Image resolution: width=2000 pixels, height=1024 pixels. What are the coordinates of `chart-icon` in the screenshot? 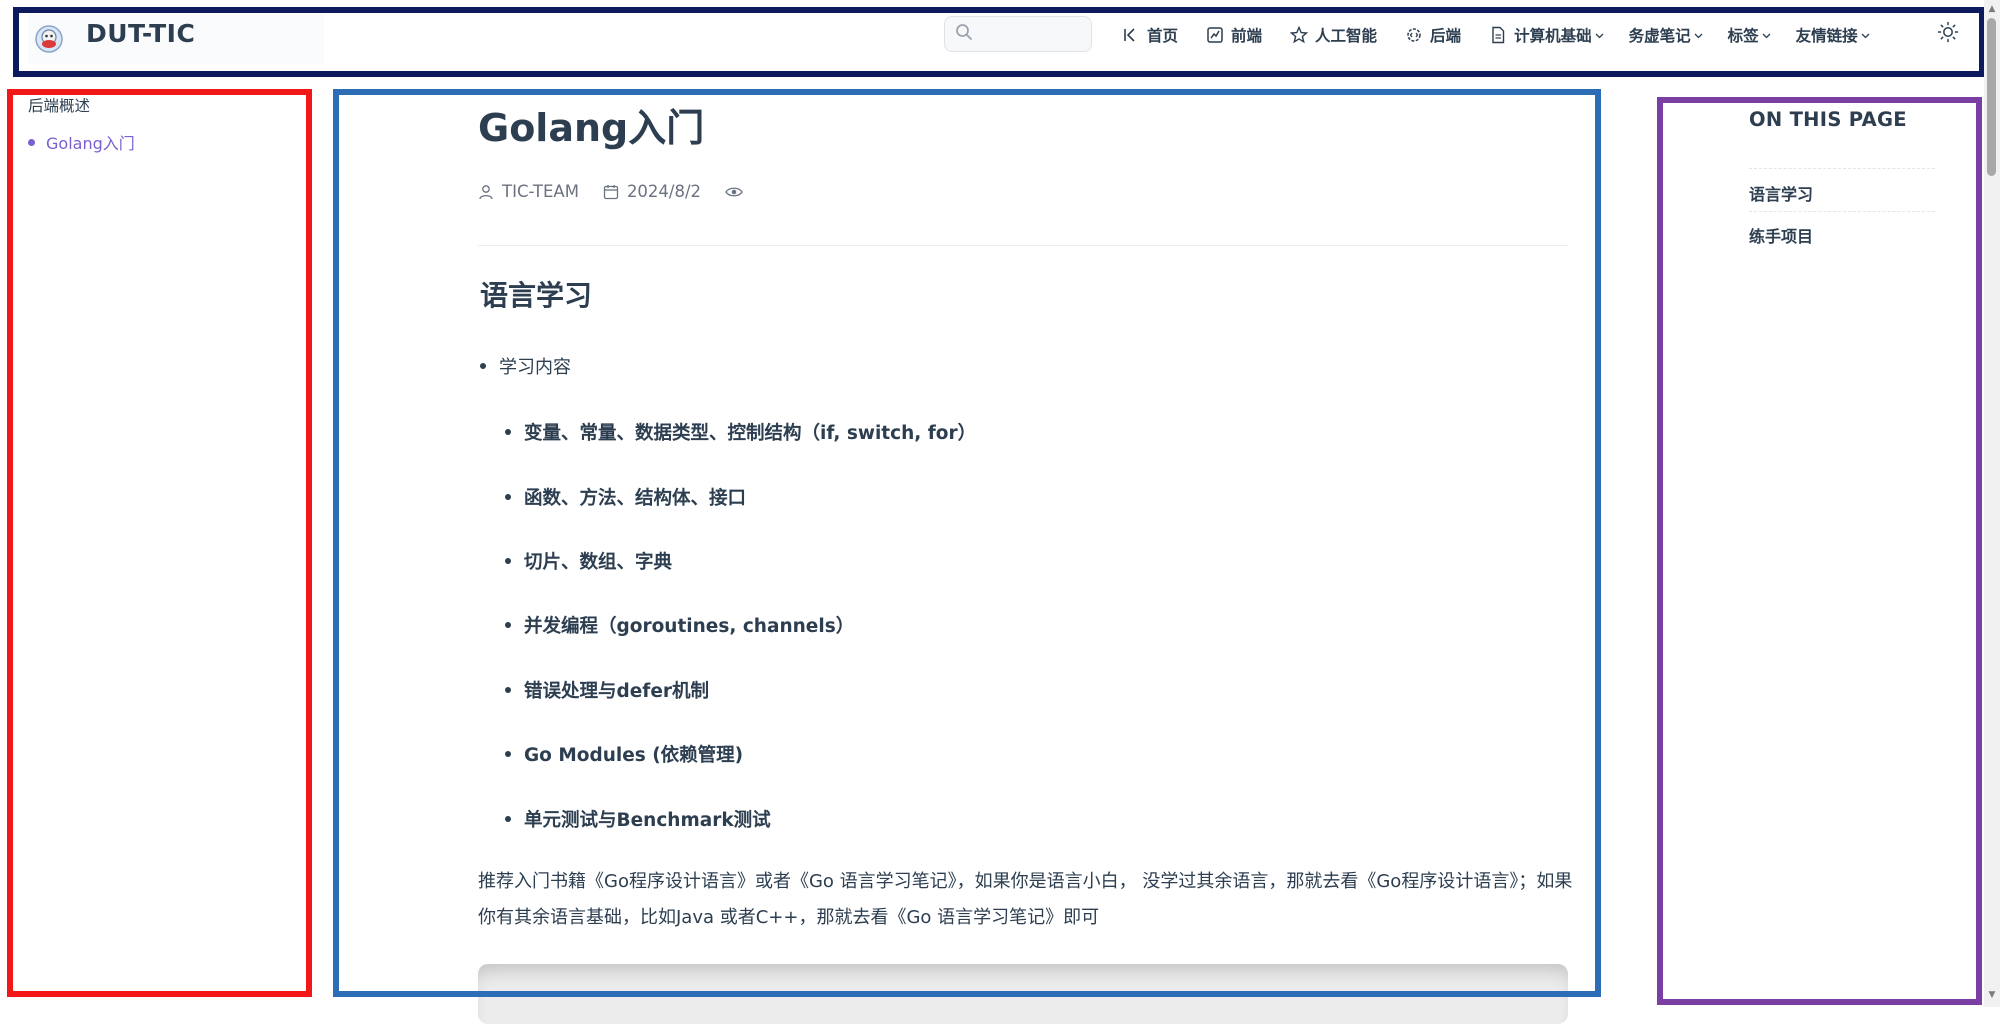 It's located at (1215, 35).